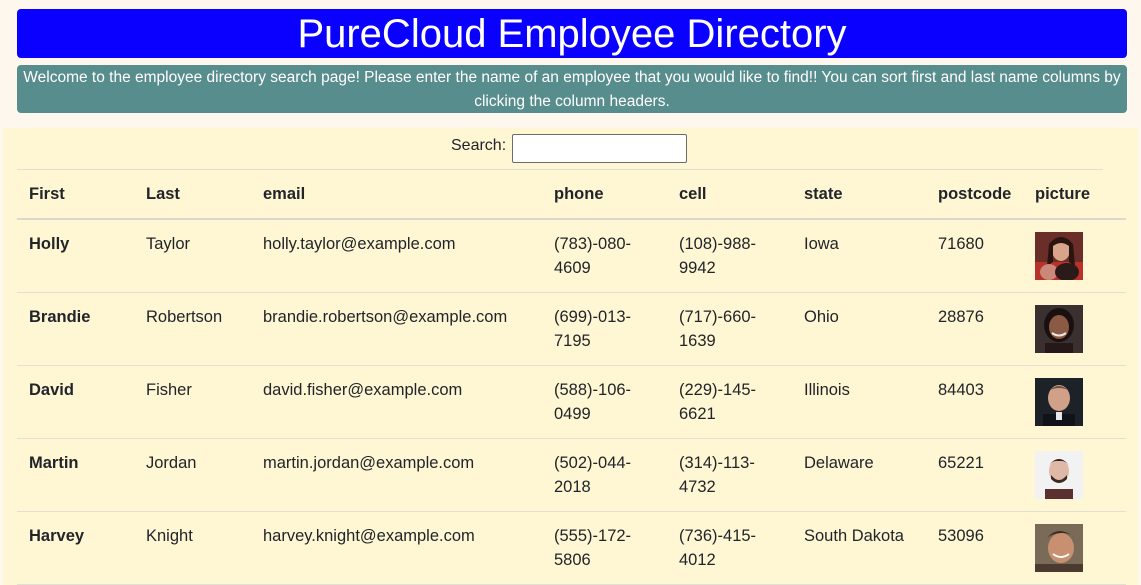 The width and height of the screenshot is (1141, 585). I want to click on column-header-phone: phone, so click(604, 195).